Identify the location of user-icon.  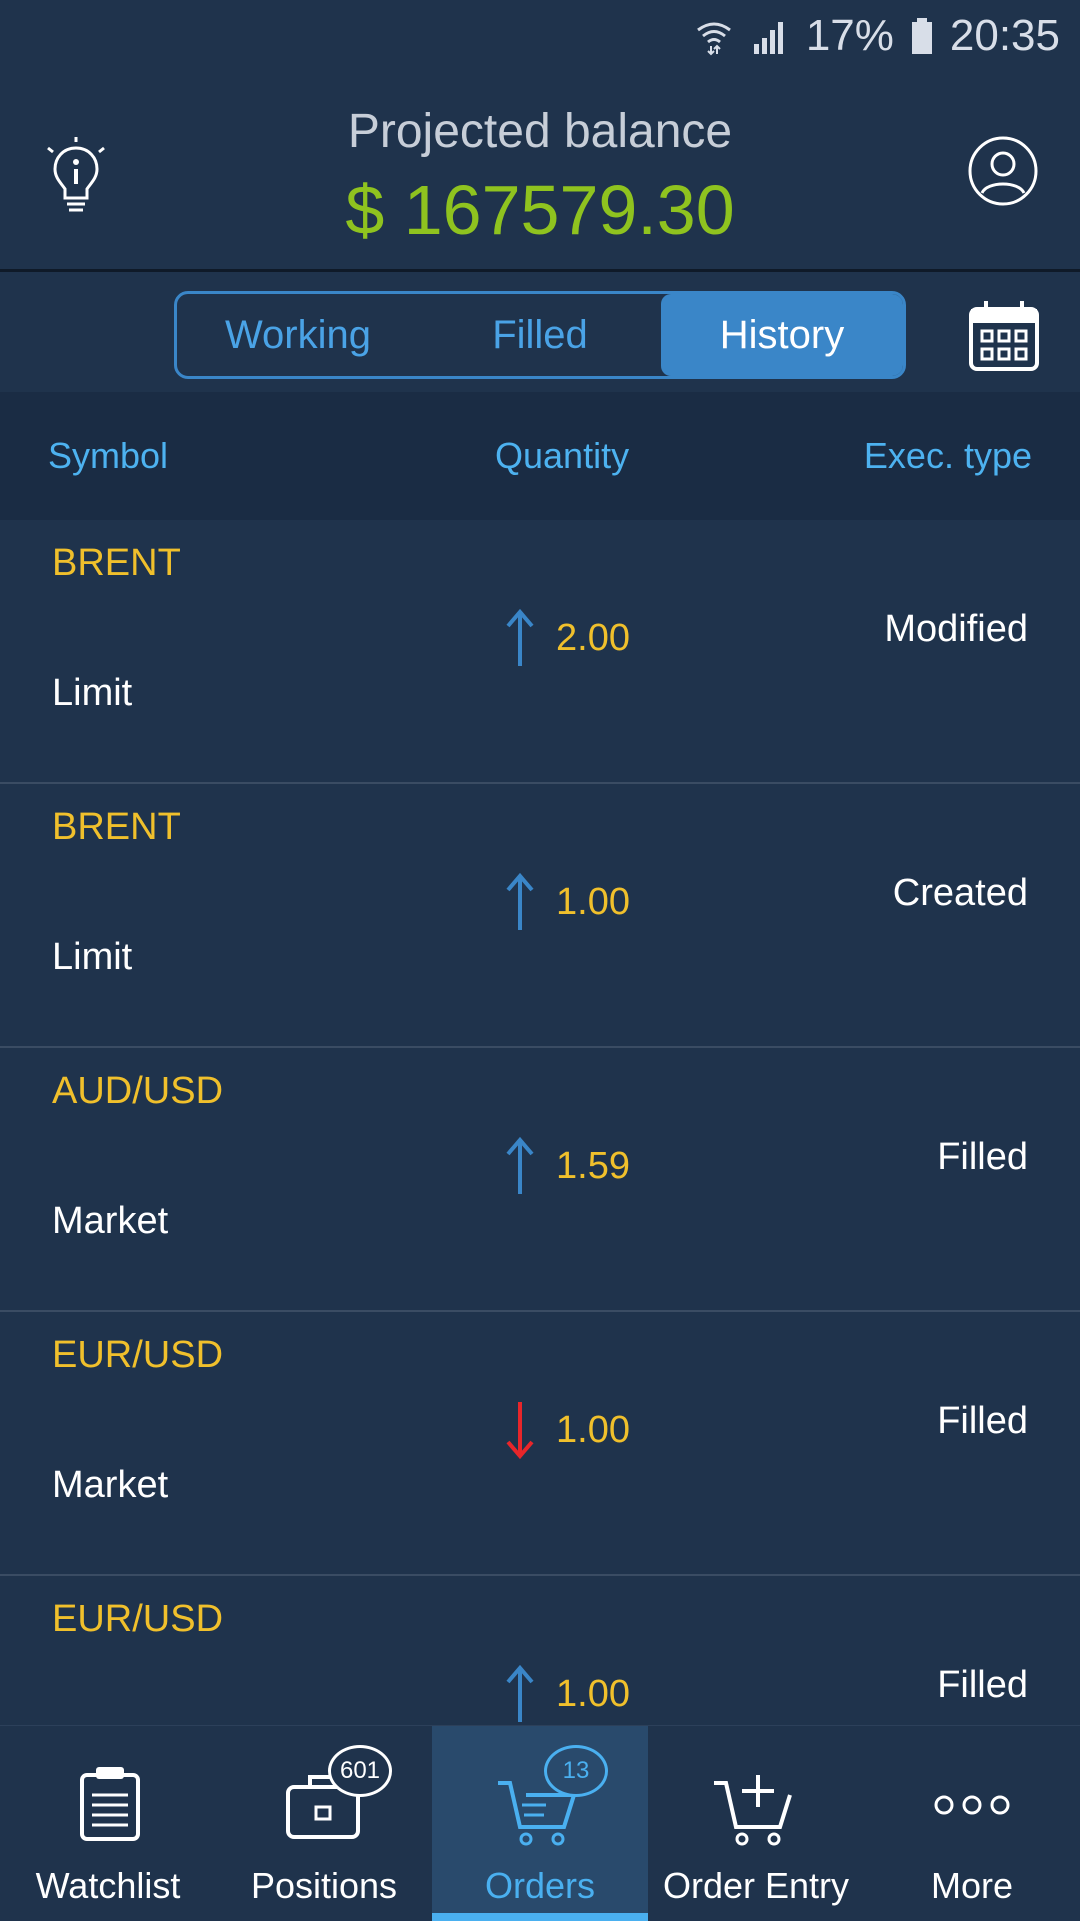
(1003, 171).